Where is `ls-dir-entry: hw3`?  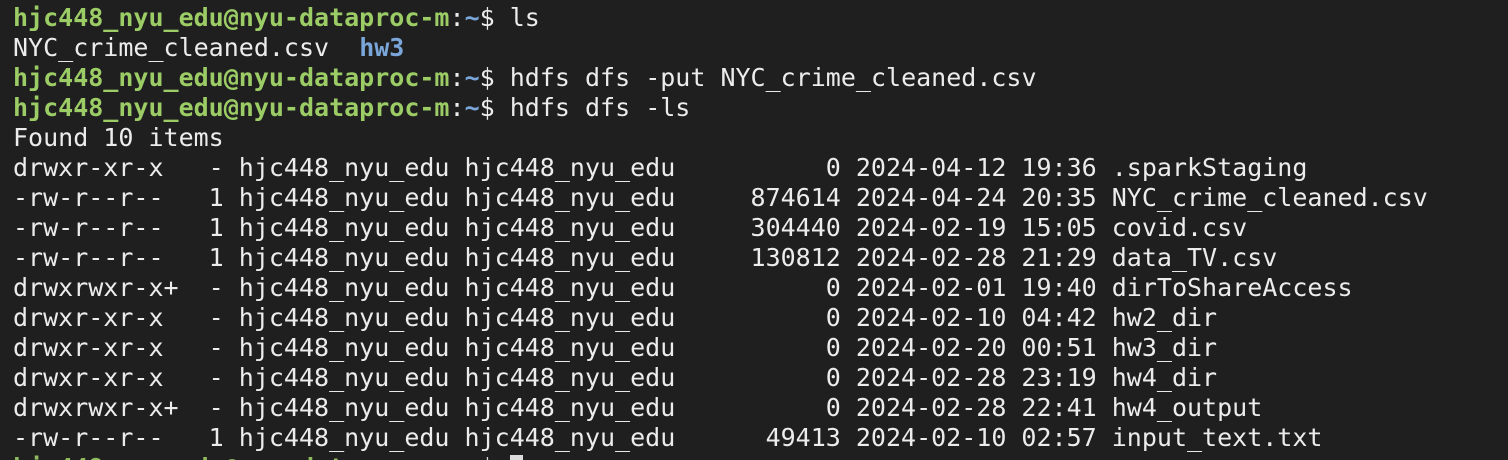
ls-dir-entry: hw3 is located at coordinates (382, 47).